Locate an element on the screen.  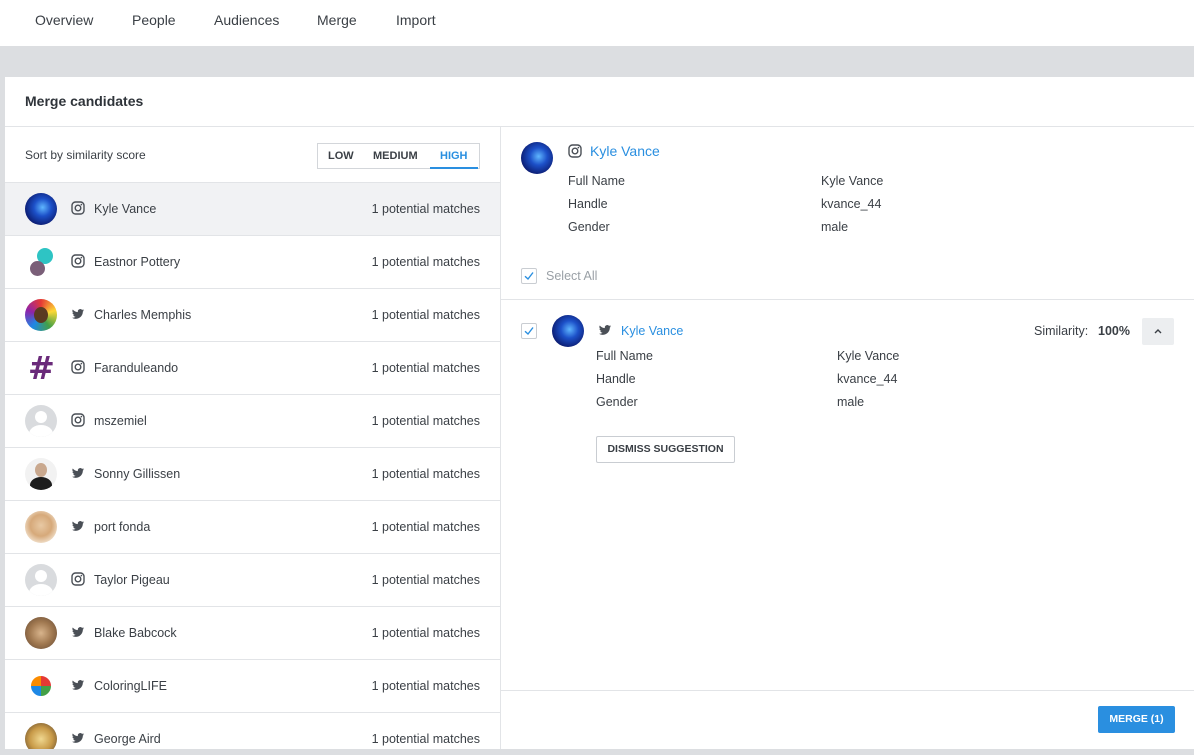
match-avatar is located at coordinates (568, 331).